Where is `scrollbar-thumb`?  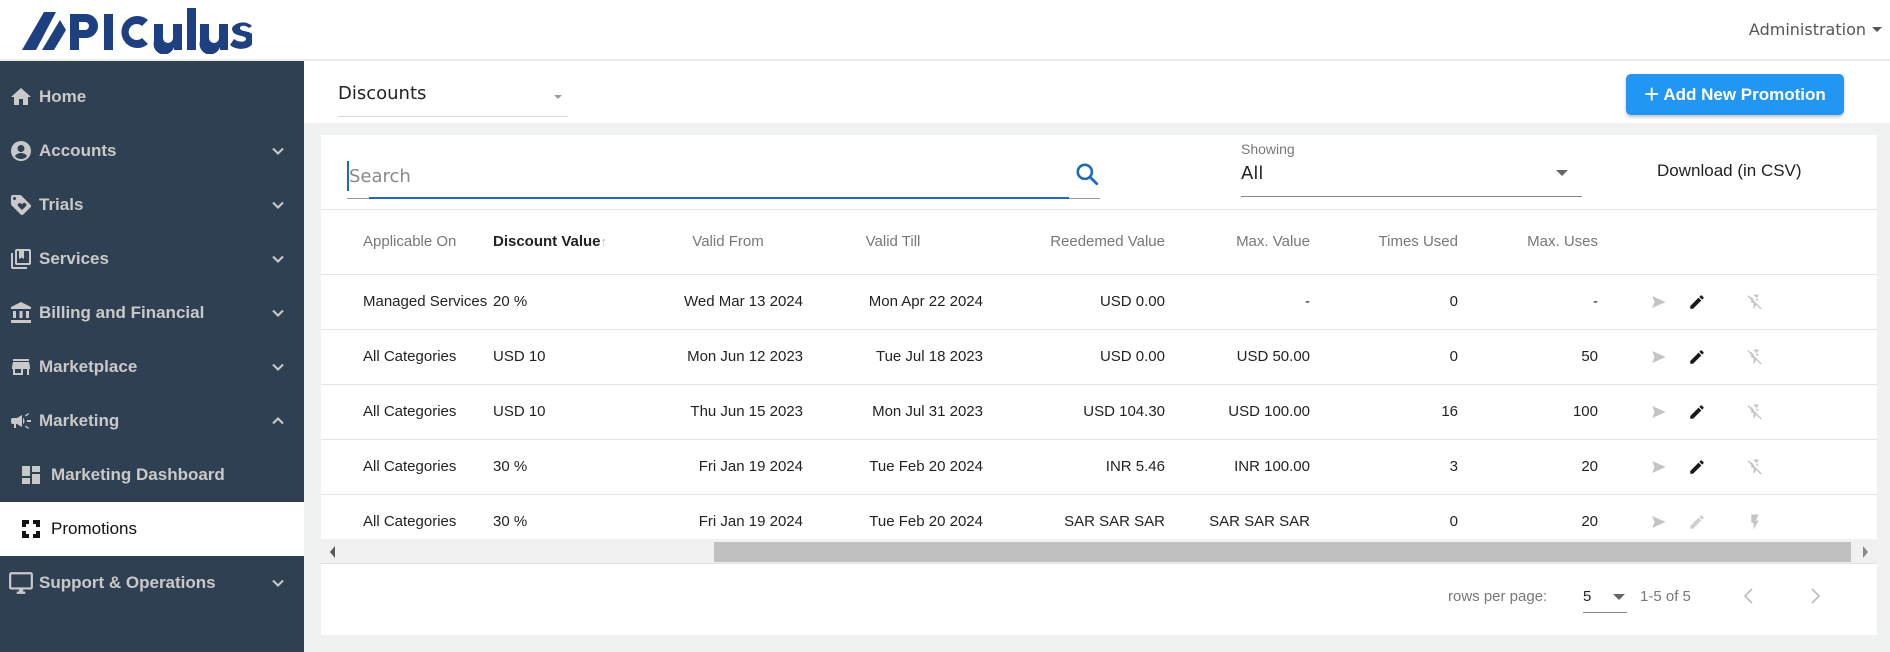 scrollbar-thumb is located at coordinates (1282, 552).